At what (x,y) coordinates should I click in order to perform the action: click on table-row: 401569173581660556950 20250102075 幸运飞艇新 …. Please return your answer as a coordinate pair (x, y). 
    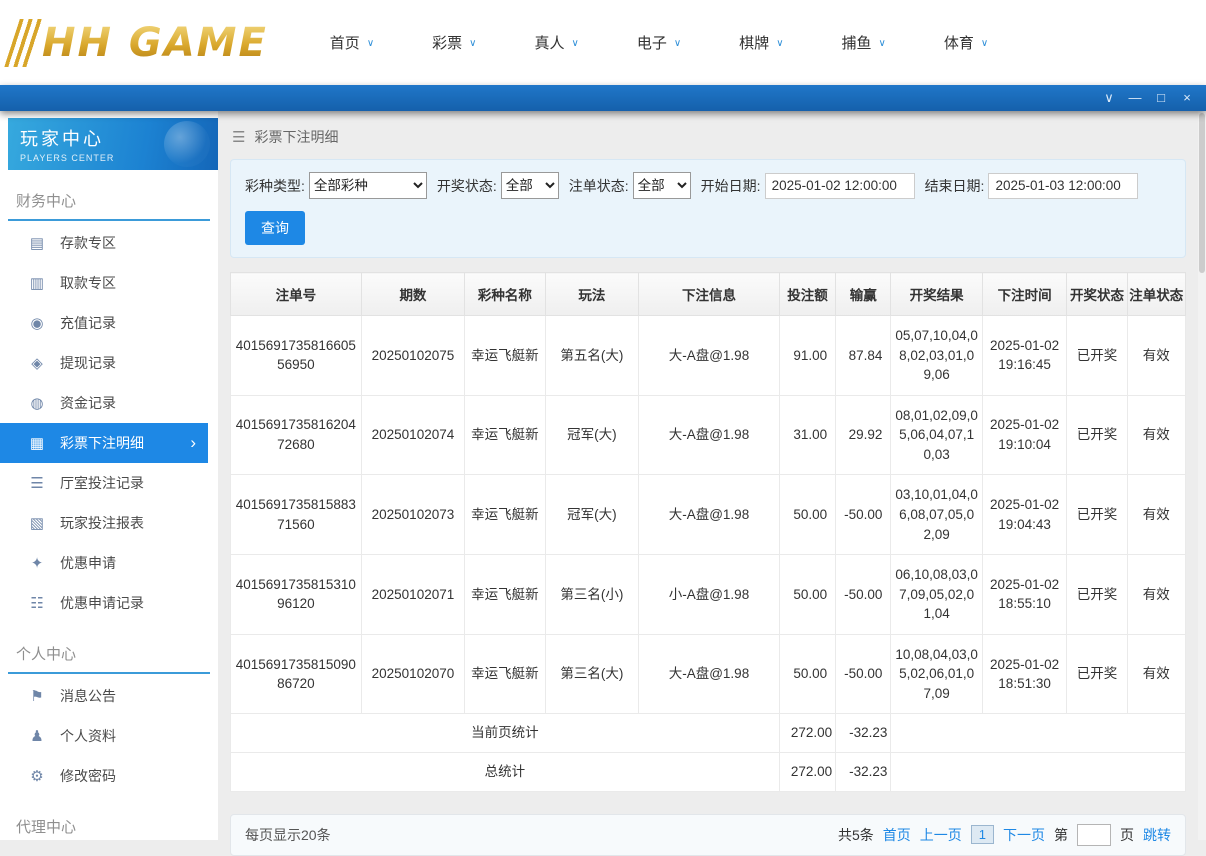
    Looking at the image, I should click on (708, 355).